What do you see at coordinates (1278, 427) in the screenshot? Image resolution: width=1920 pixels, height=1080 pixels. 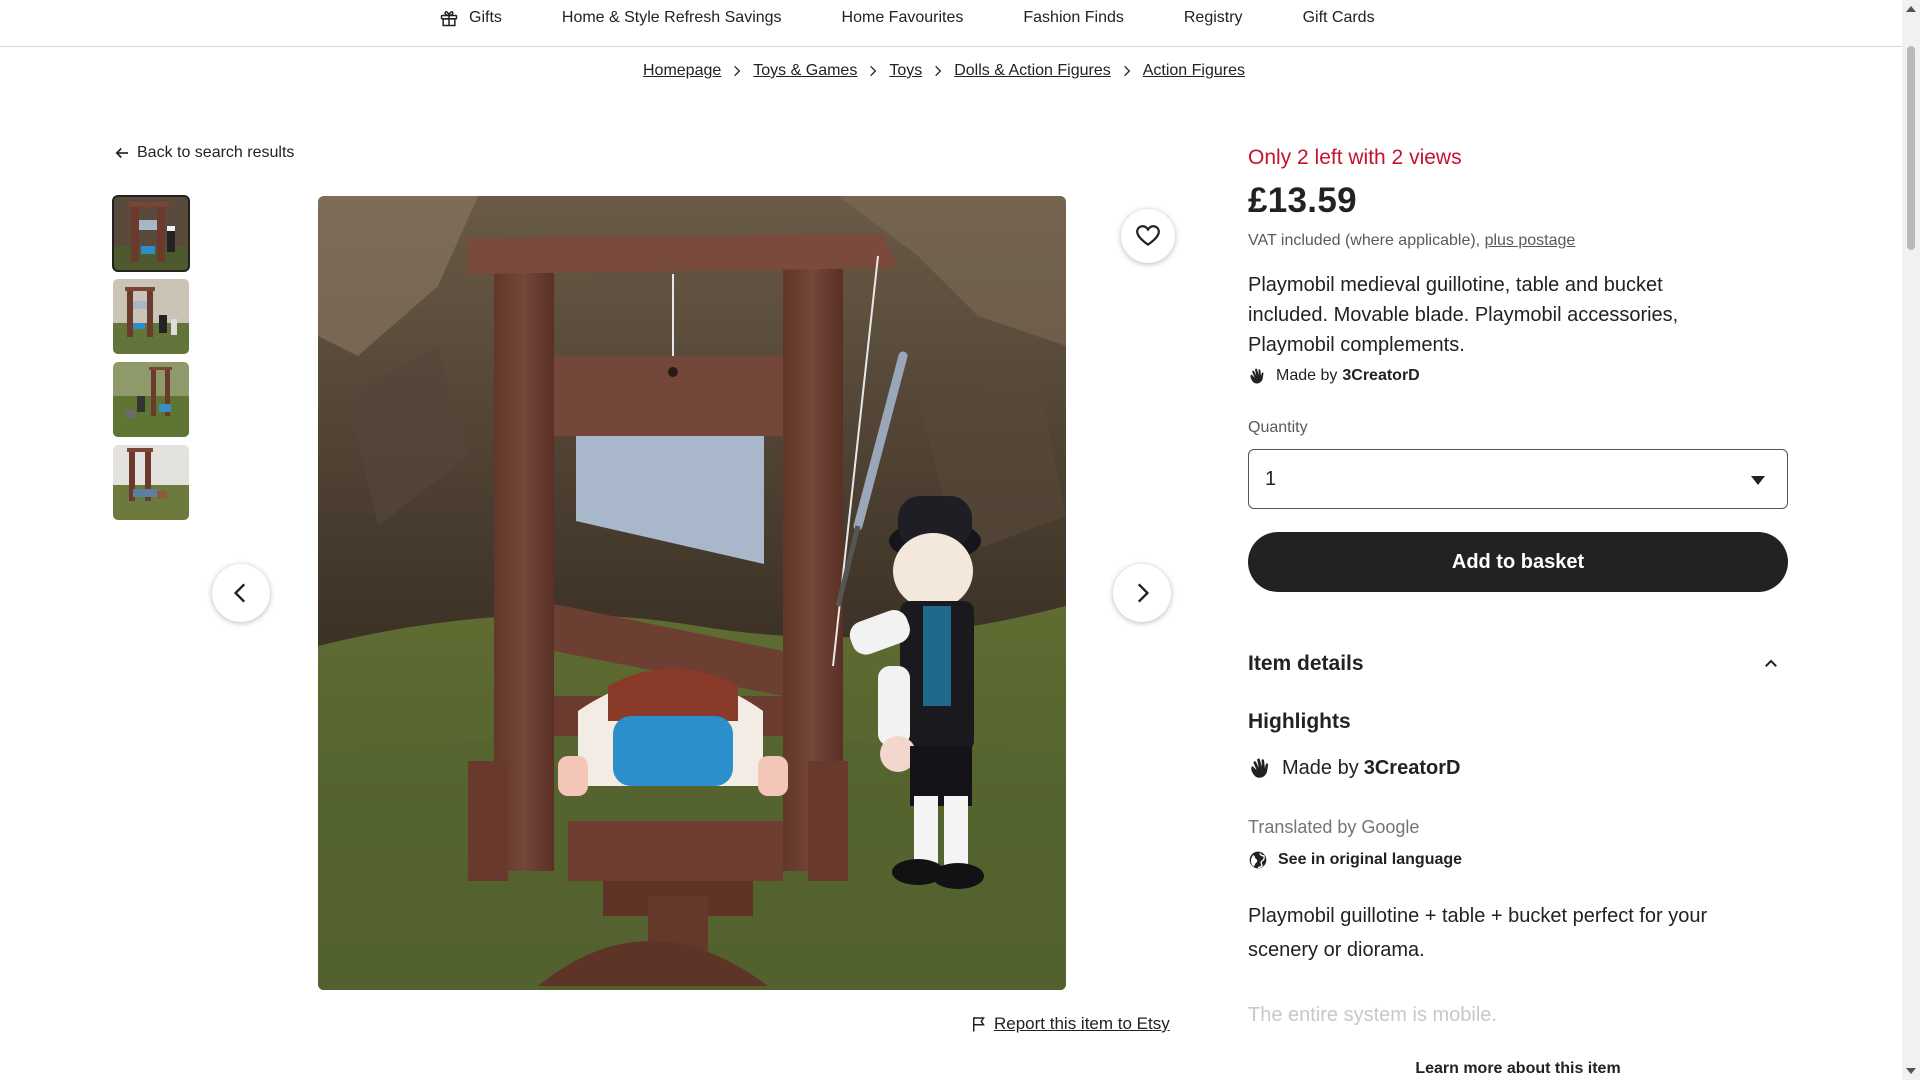 I see `quantity-label: Quantity` at bounding box center [1278, 427].